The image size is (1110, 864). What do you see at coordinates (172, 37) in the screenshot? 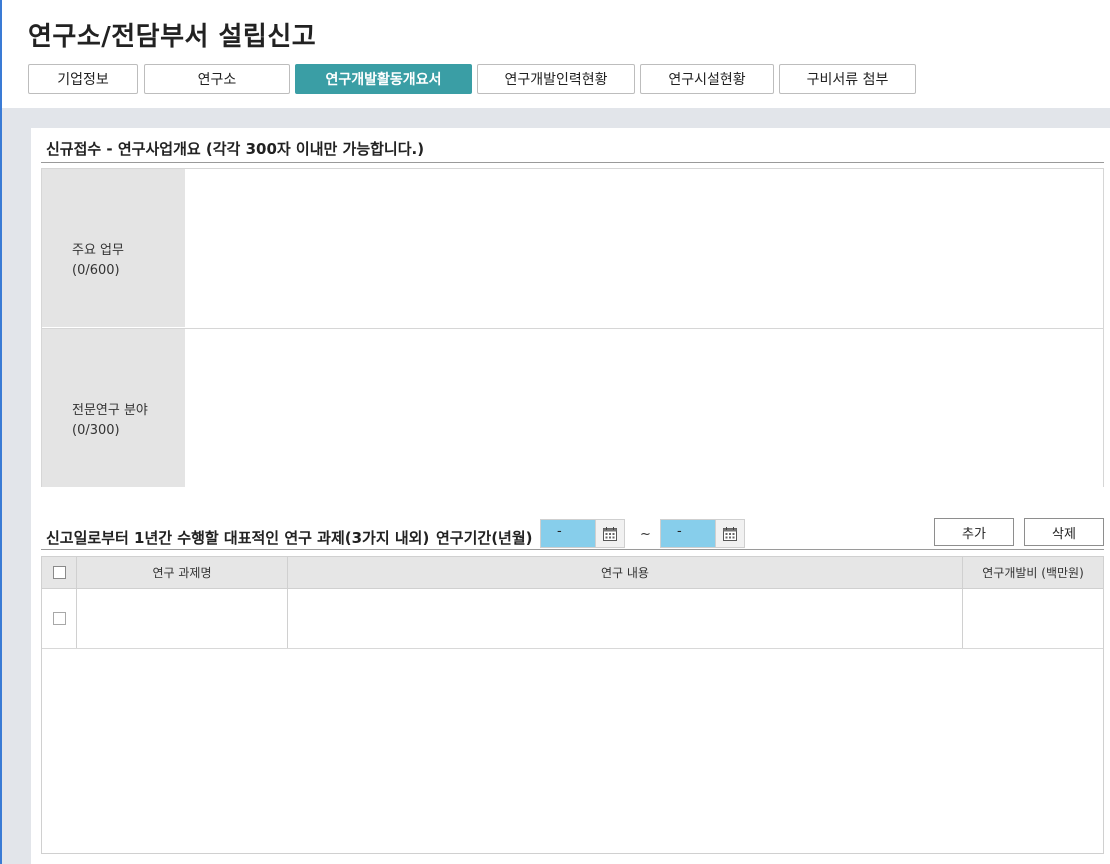
I see `page-title: 연구소/전담부서 설립신고` at bounding box center [172, 37].